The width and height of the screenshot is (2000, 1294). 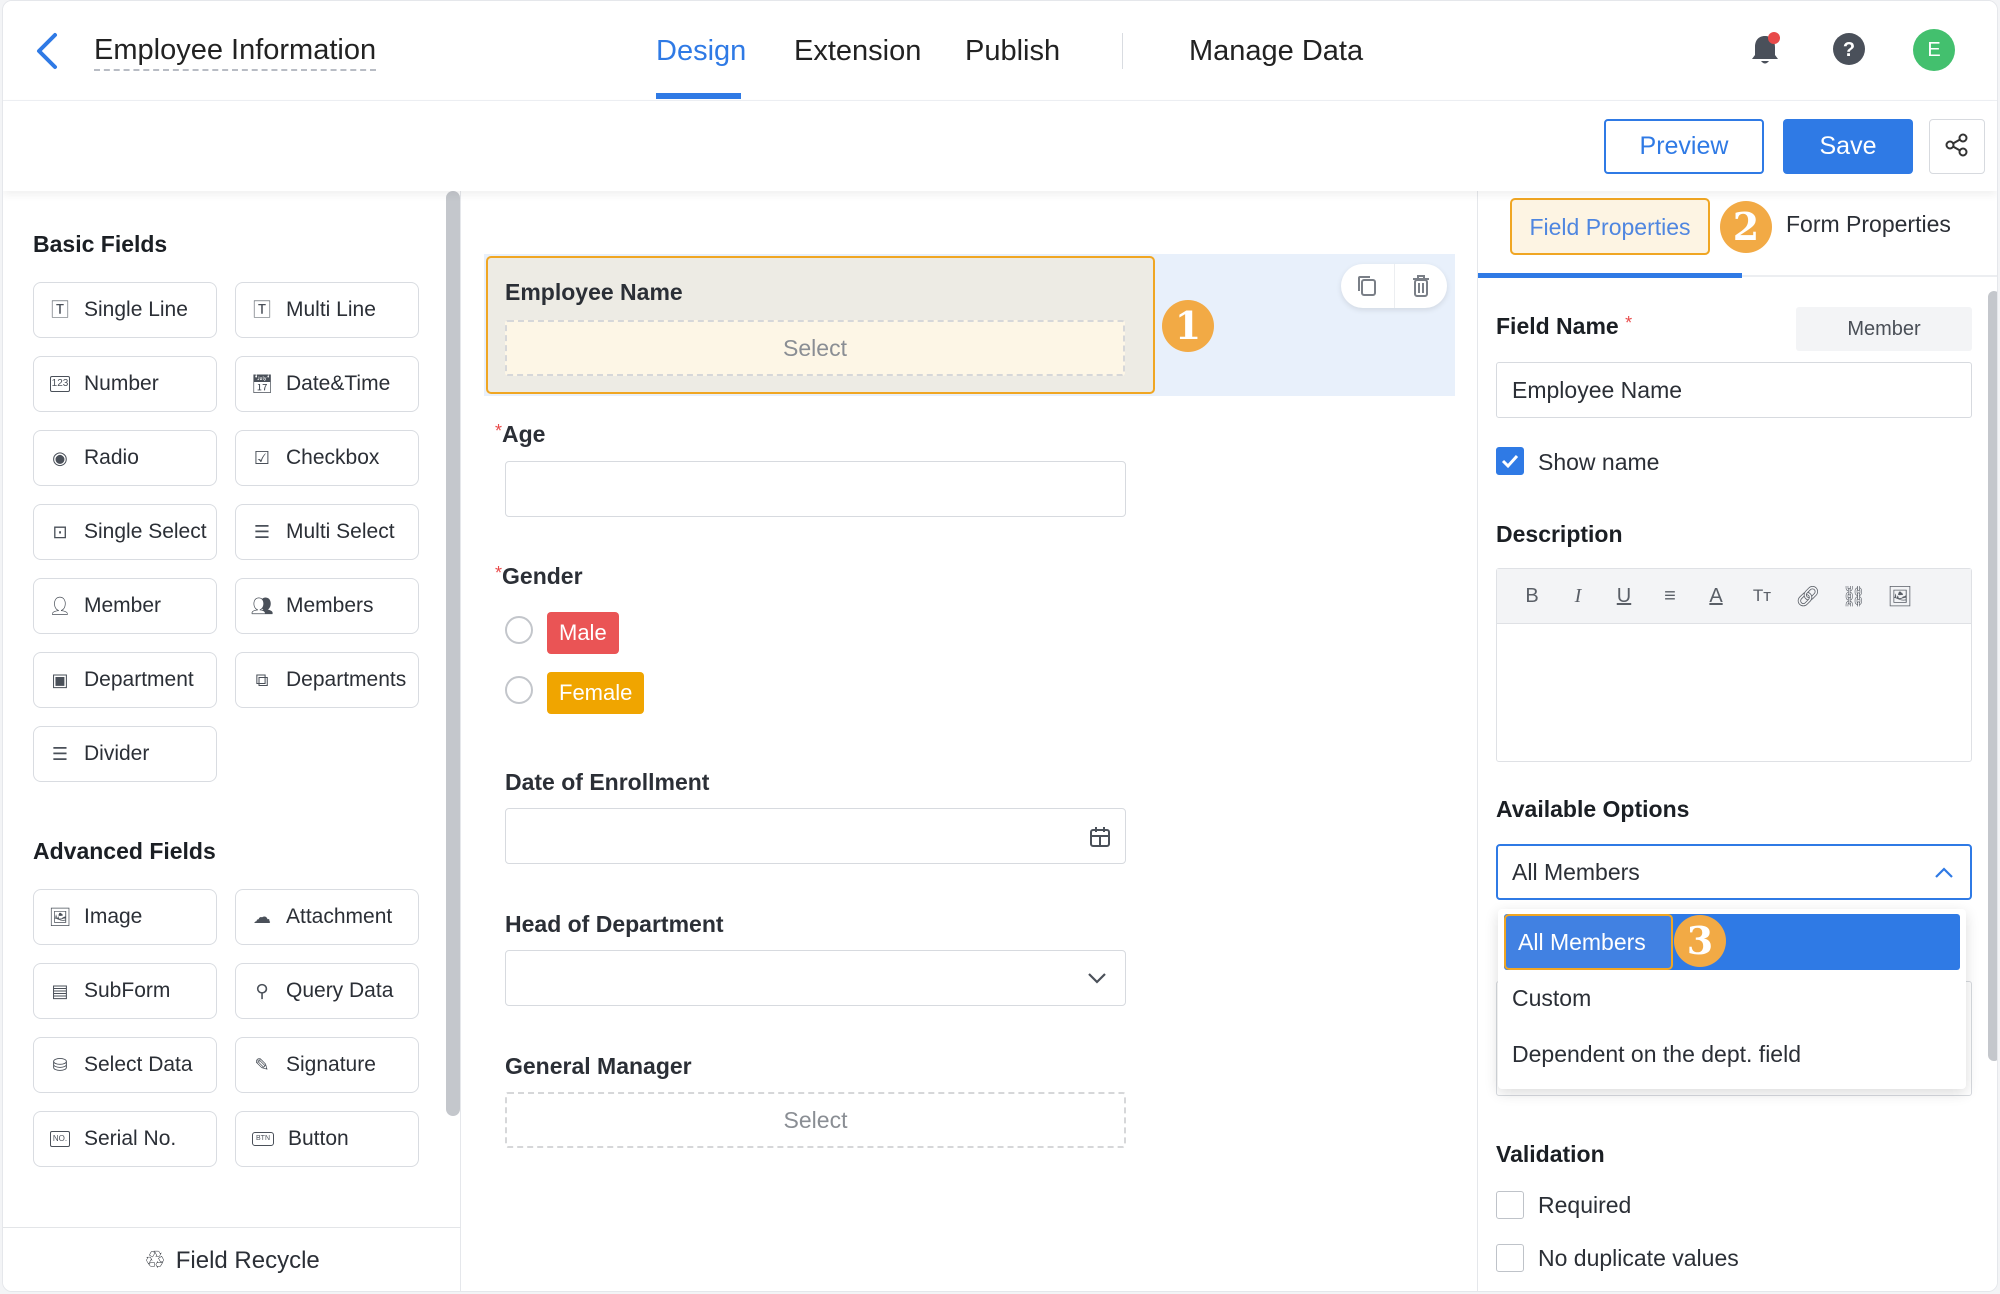 What do you see at coordinates (232, 1259) in the screenshot?
I see `field-recycle-button: ♲ Field Recycle` at bounding box center [232, 1259].